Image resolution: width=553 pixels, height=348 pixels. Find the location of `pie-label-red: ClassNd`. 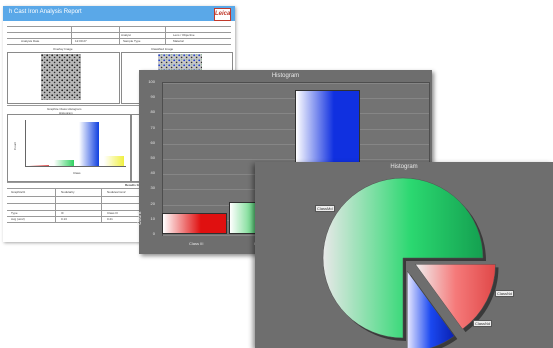

pie-label-red: ClassNd is located at coordinates (505, 293).